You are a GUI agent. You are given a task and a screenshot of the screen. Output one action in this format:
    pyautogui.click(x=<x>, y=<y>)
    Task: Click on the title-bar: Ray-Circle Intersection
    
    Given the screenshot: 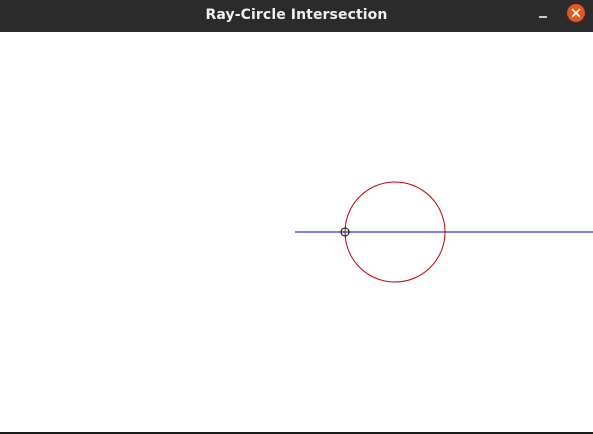 What is the action you would take?
    pyautogui.click(x=296, y=16)
    